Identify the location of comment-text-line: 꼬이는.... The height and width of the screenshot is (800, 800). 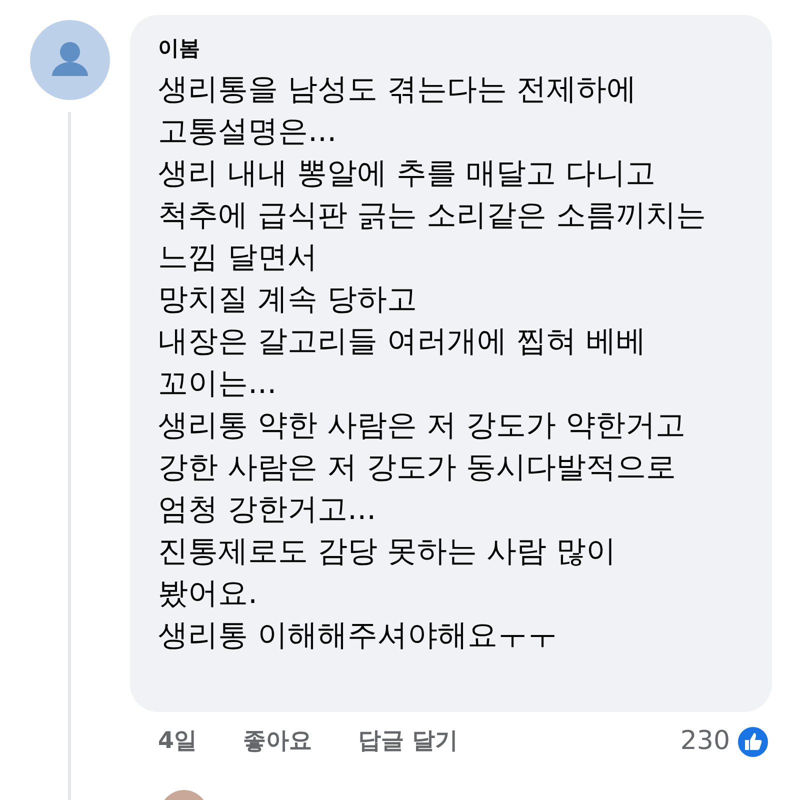
(217, 384).